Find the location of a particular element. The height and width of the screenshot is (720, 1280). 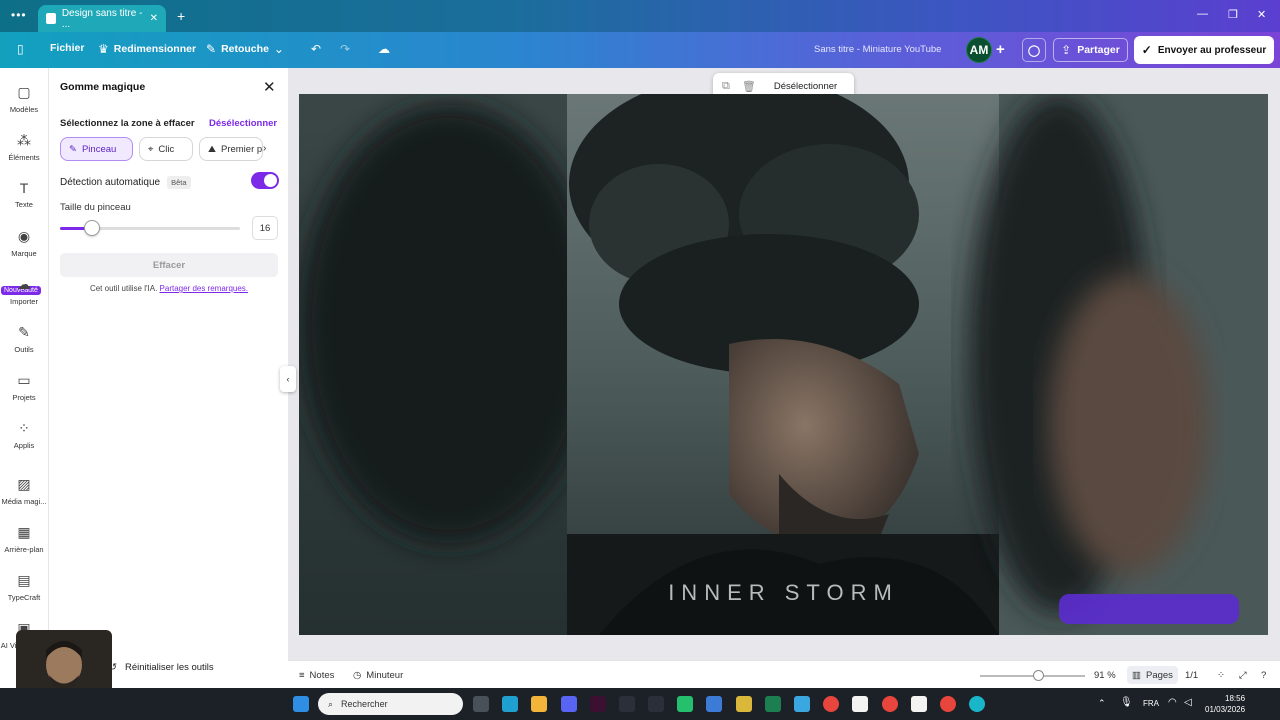

zoom-value: 91 % is located at coordinates (1105, 675).